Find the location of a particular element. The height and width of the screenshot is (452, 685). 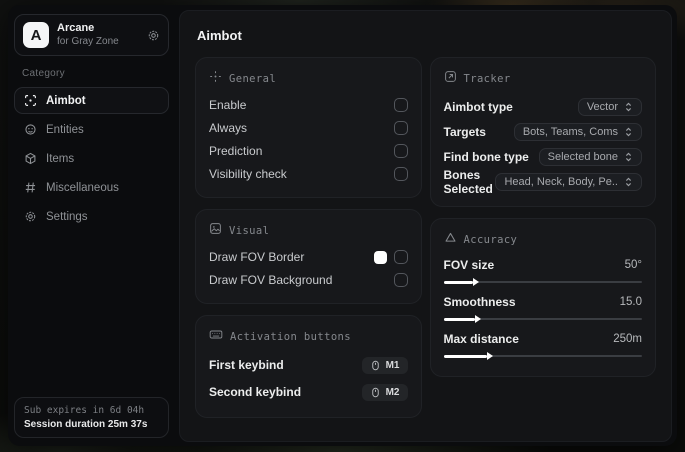

app-name: Arcane is located at coordinates (76, 28).